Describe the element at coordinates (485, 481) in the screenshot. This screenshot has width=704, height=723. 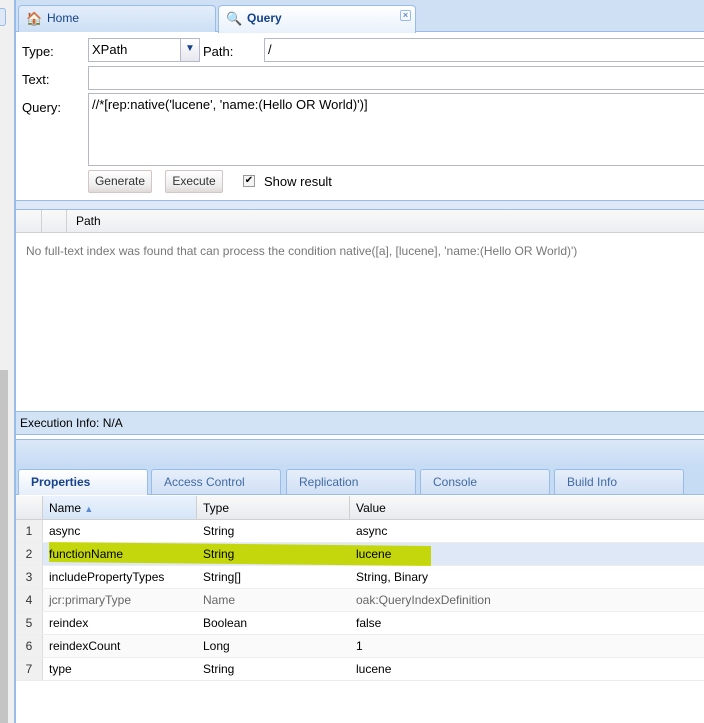
I see `tab-console: Console` at that location.